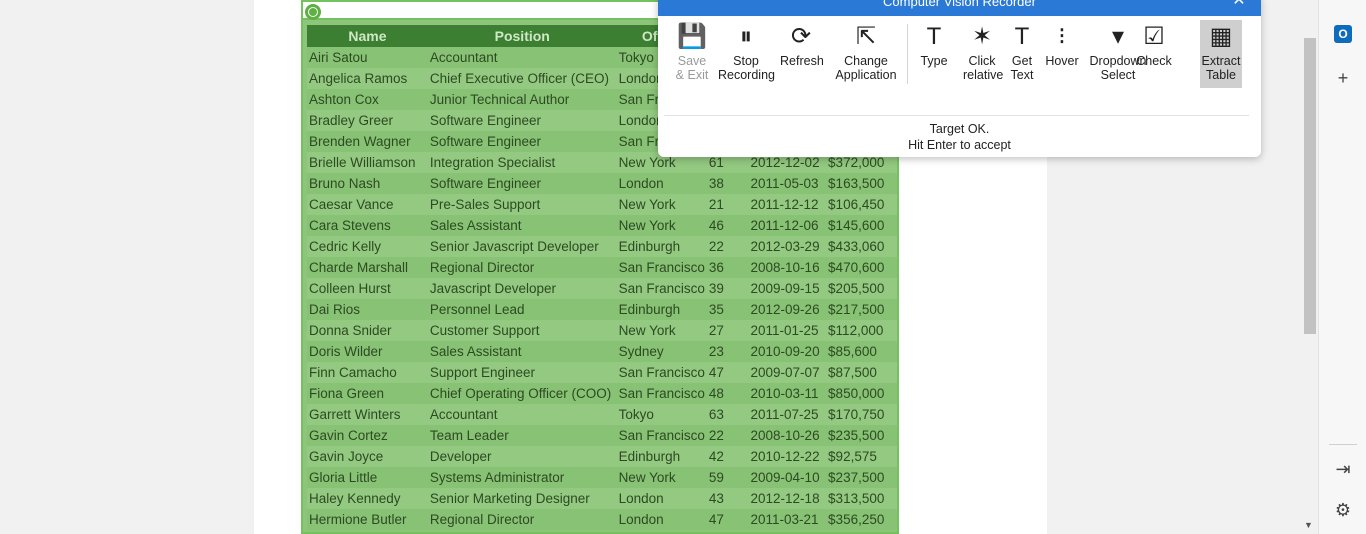 The height and width of the screenshot is (534, 1366). Describe the element at coordinates (1343, 78) in the screenshot. I see `plus-icon: +` at that location.